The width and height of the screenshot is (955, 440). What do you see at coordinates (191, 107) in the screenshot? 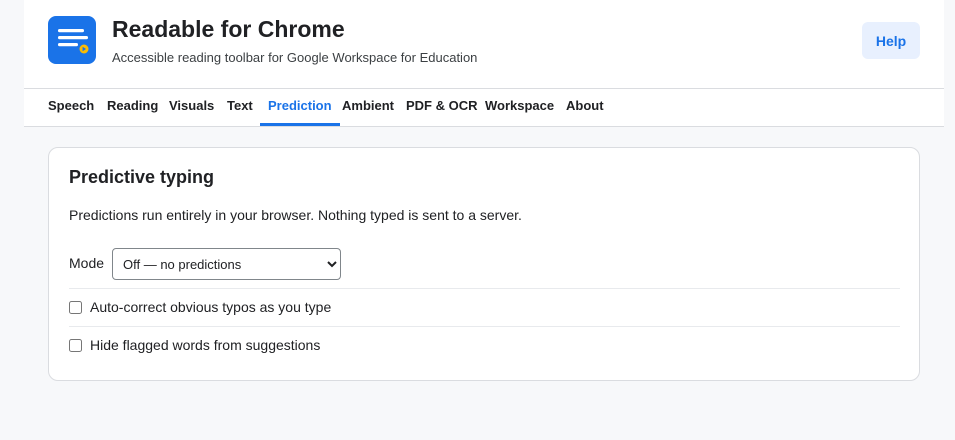
I see `tab-visuals: Visuals` at bounding box center [191, 107].